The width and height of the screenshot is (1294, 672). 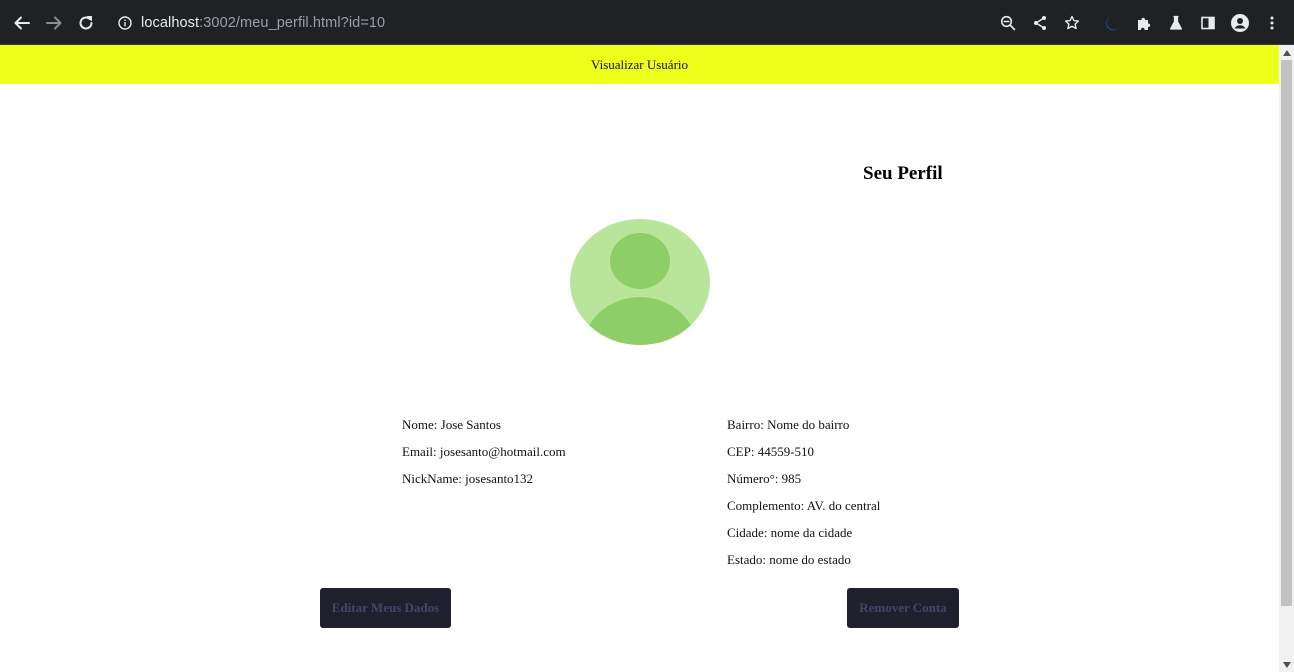 I want to click on scroll-up-icon, so click(x=1286, y=52).